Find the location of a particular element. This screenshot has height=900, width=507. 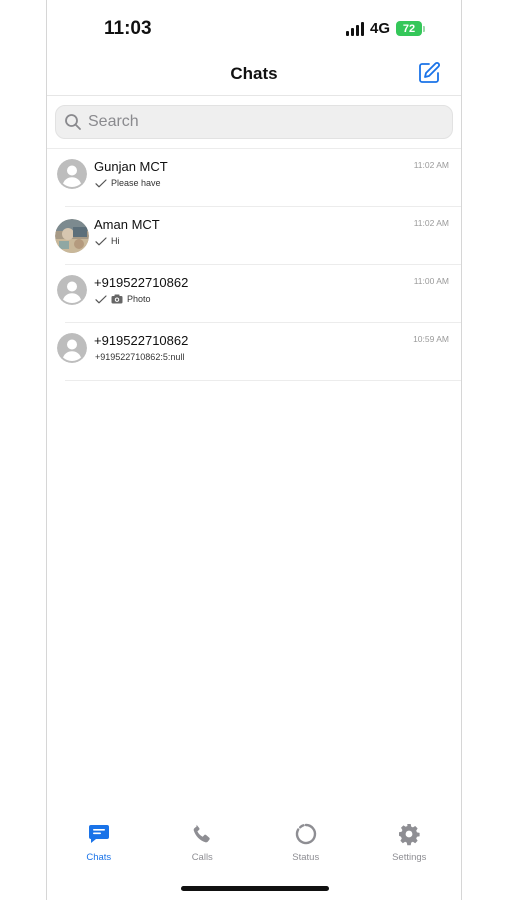

status-bar: 11:03 4G 72 is located at coordinates (254, 29).